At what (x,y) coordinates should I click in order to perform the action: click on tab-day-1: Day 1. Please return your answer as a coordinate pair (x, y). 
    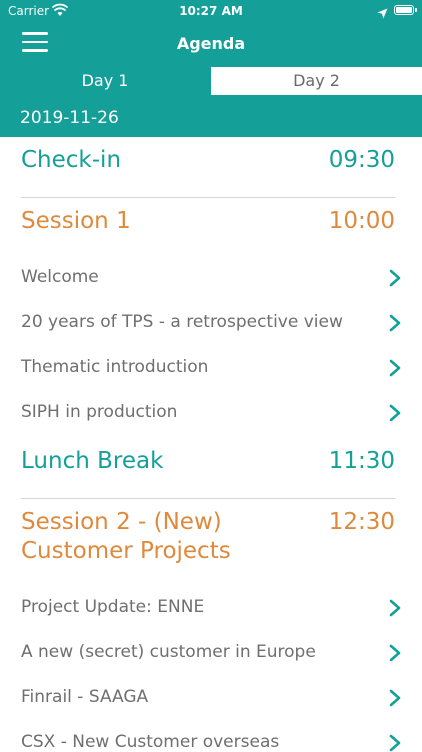
    Looking at the image, I should click on (105, 81).